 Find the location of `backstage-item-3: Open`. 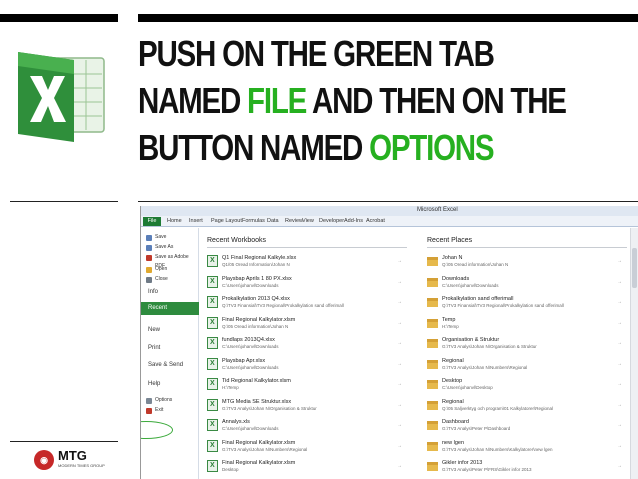

backstage-item-3: Open is located at coordinates (170, 269).